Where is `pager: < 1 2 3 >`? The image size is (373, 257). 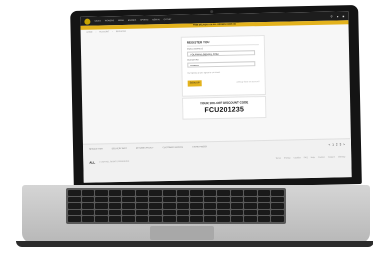
pager: < 1 2 3 > is located at coordinates (336, 144).